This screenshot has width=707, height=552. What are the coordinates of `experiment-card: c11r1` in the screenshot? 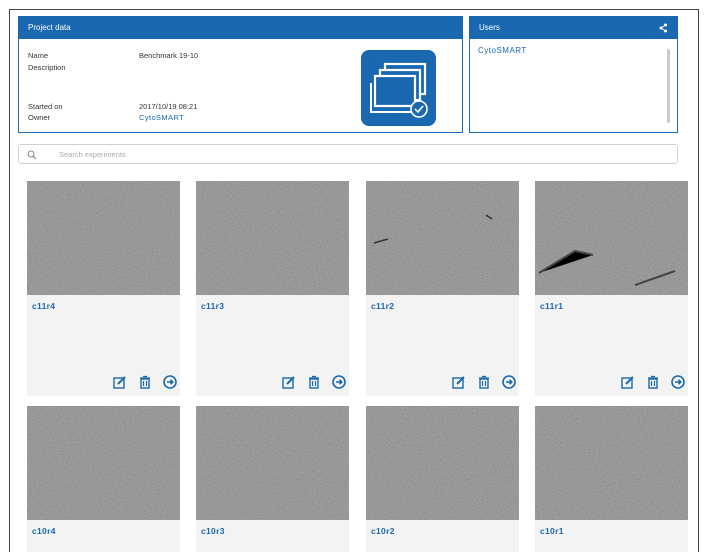 It's located at (611, 288).